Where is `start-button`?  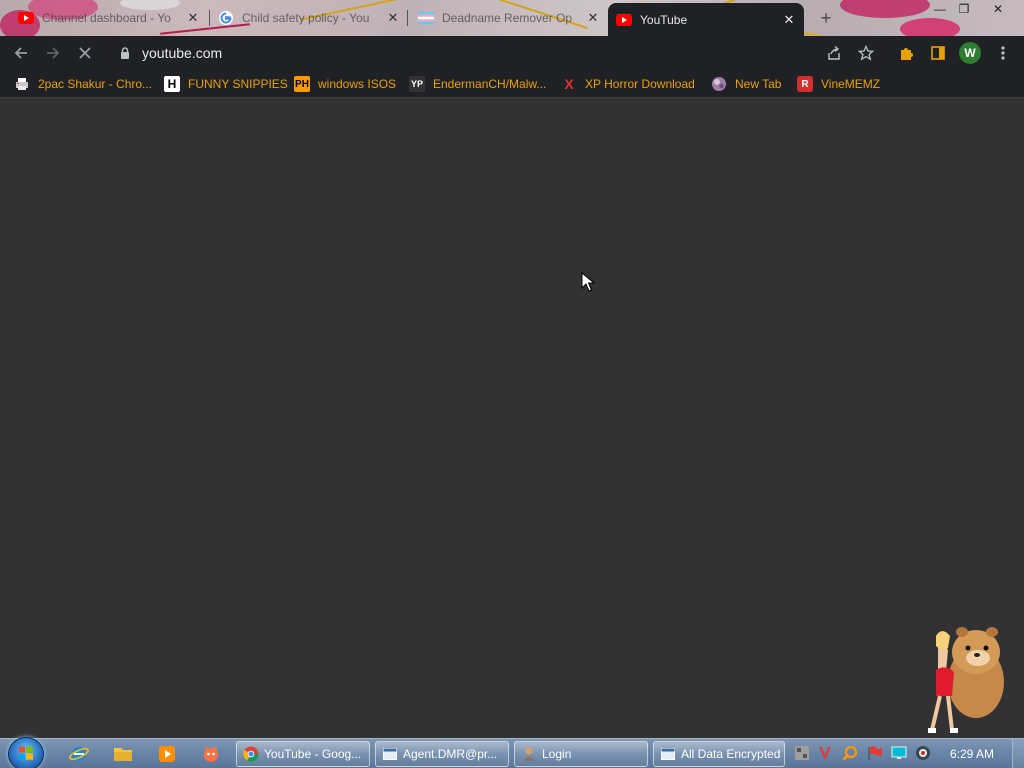 start-button is located at coordinates (26, 752).